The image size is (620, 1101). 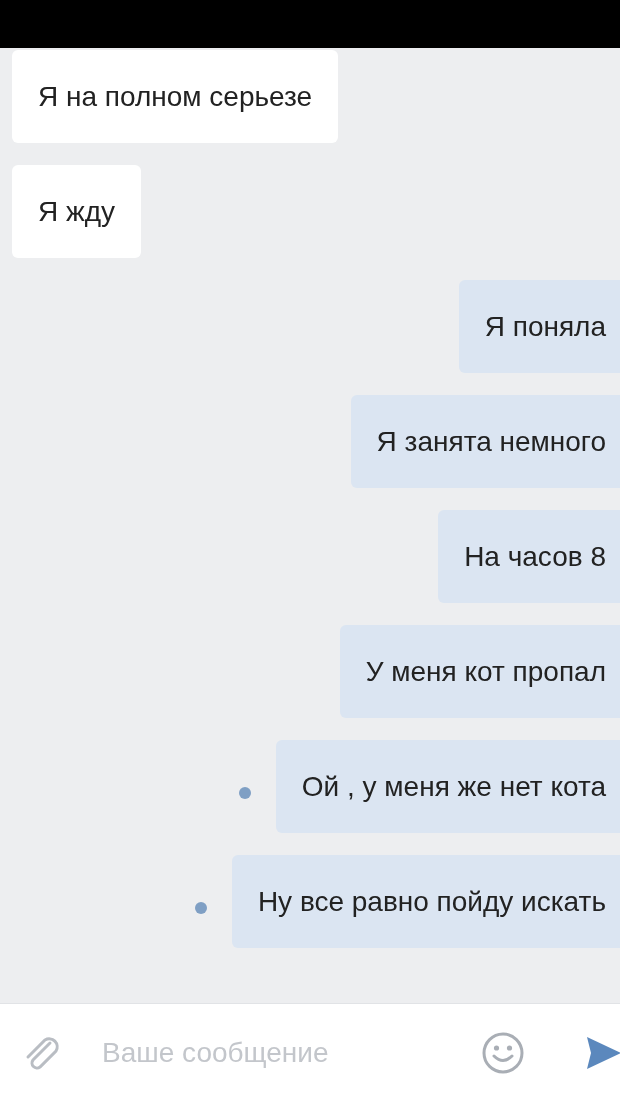 I want to click on message-bubble: Я жду, so click(x=77, y=211).